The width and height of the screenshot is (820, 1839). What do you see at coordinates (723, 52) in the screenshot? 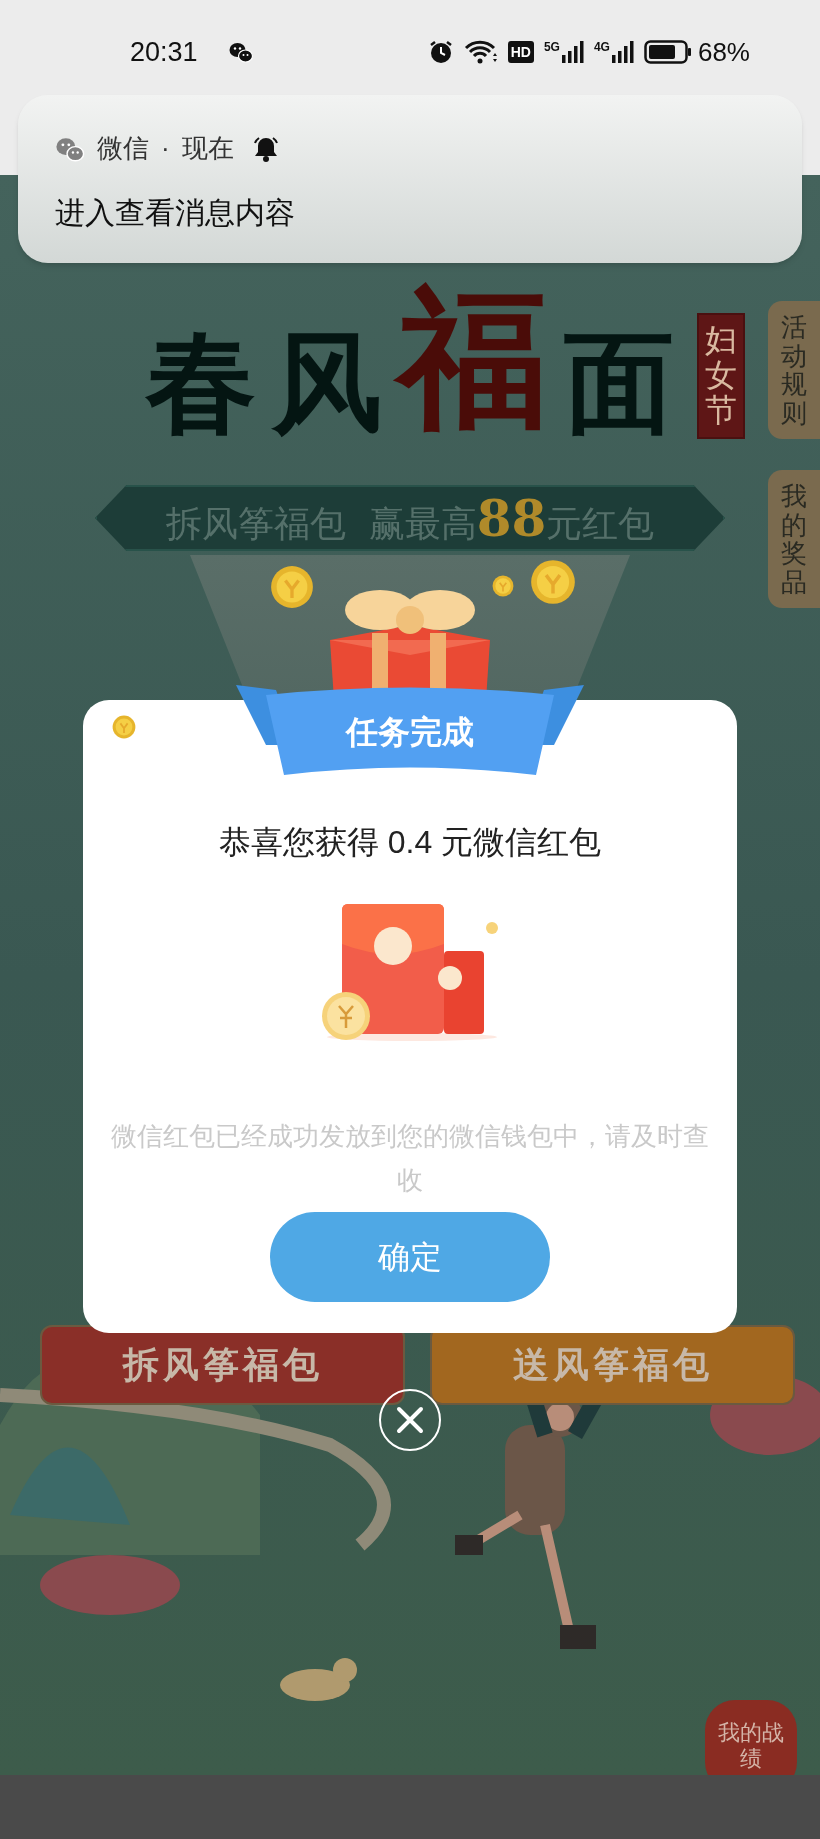
I see `battery-percent: 68%` at bounding box center [723, 52].